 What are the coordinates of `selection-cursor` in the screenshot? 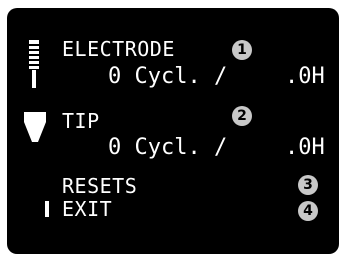 It's located at (47, 209).